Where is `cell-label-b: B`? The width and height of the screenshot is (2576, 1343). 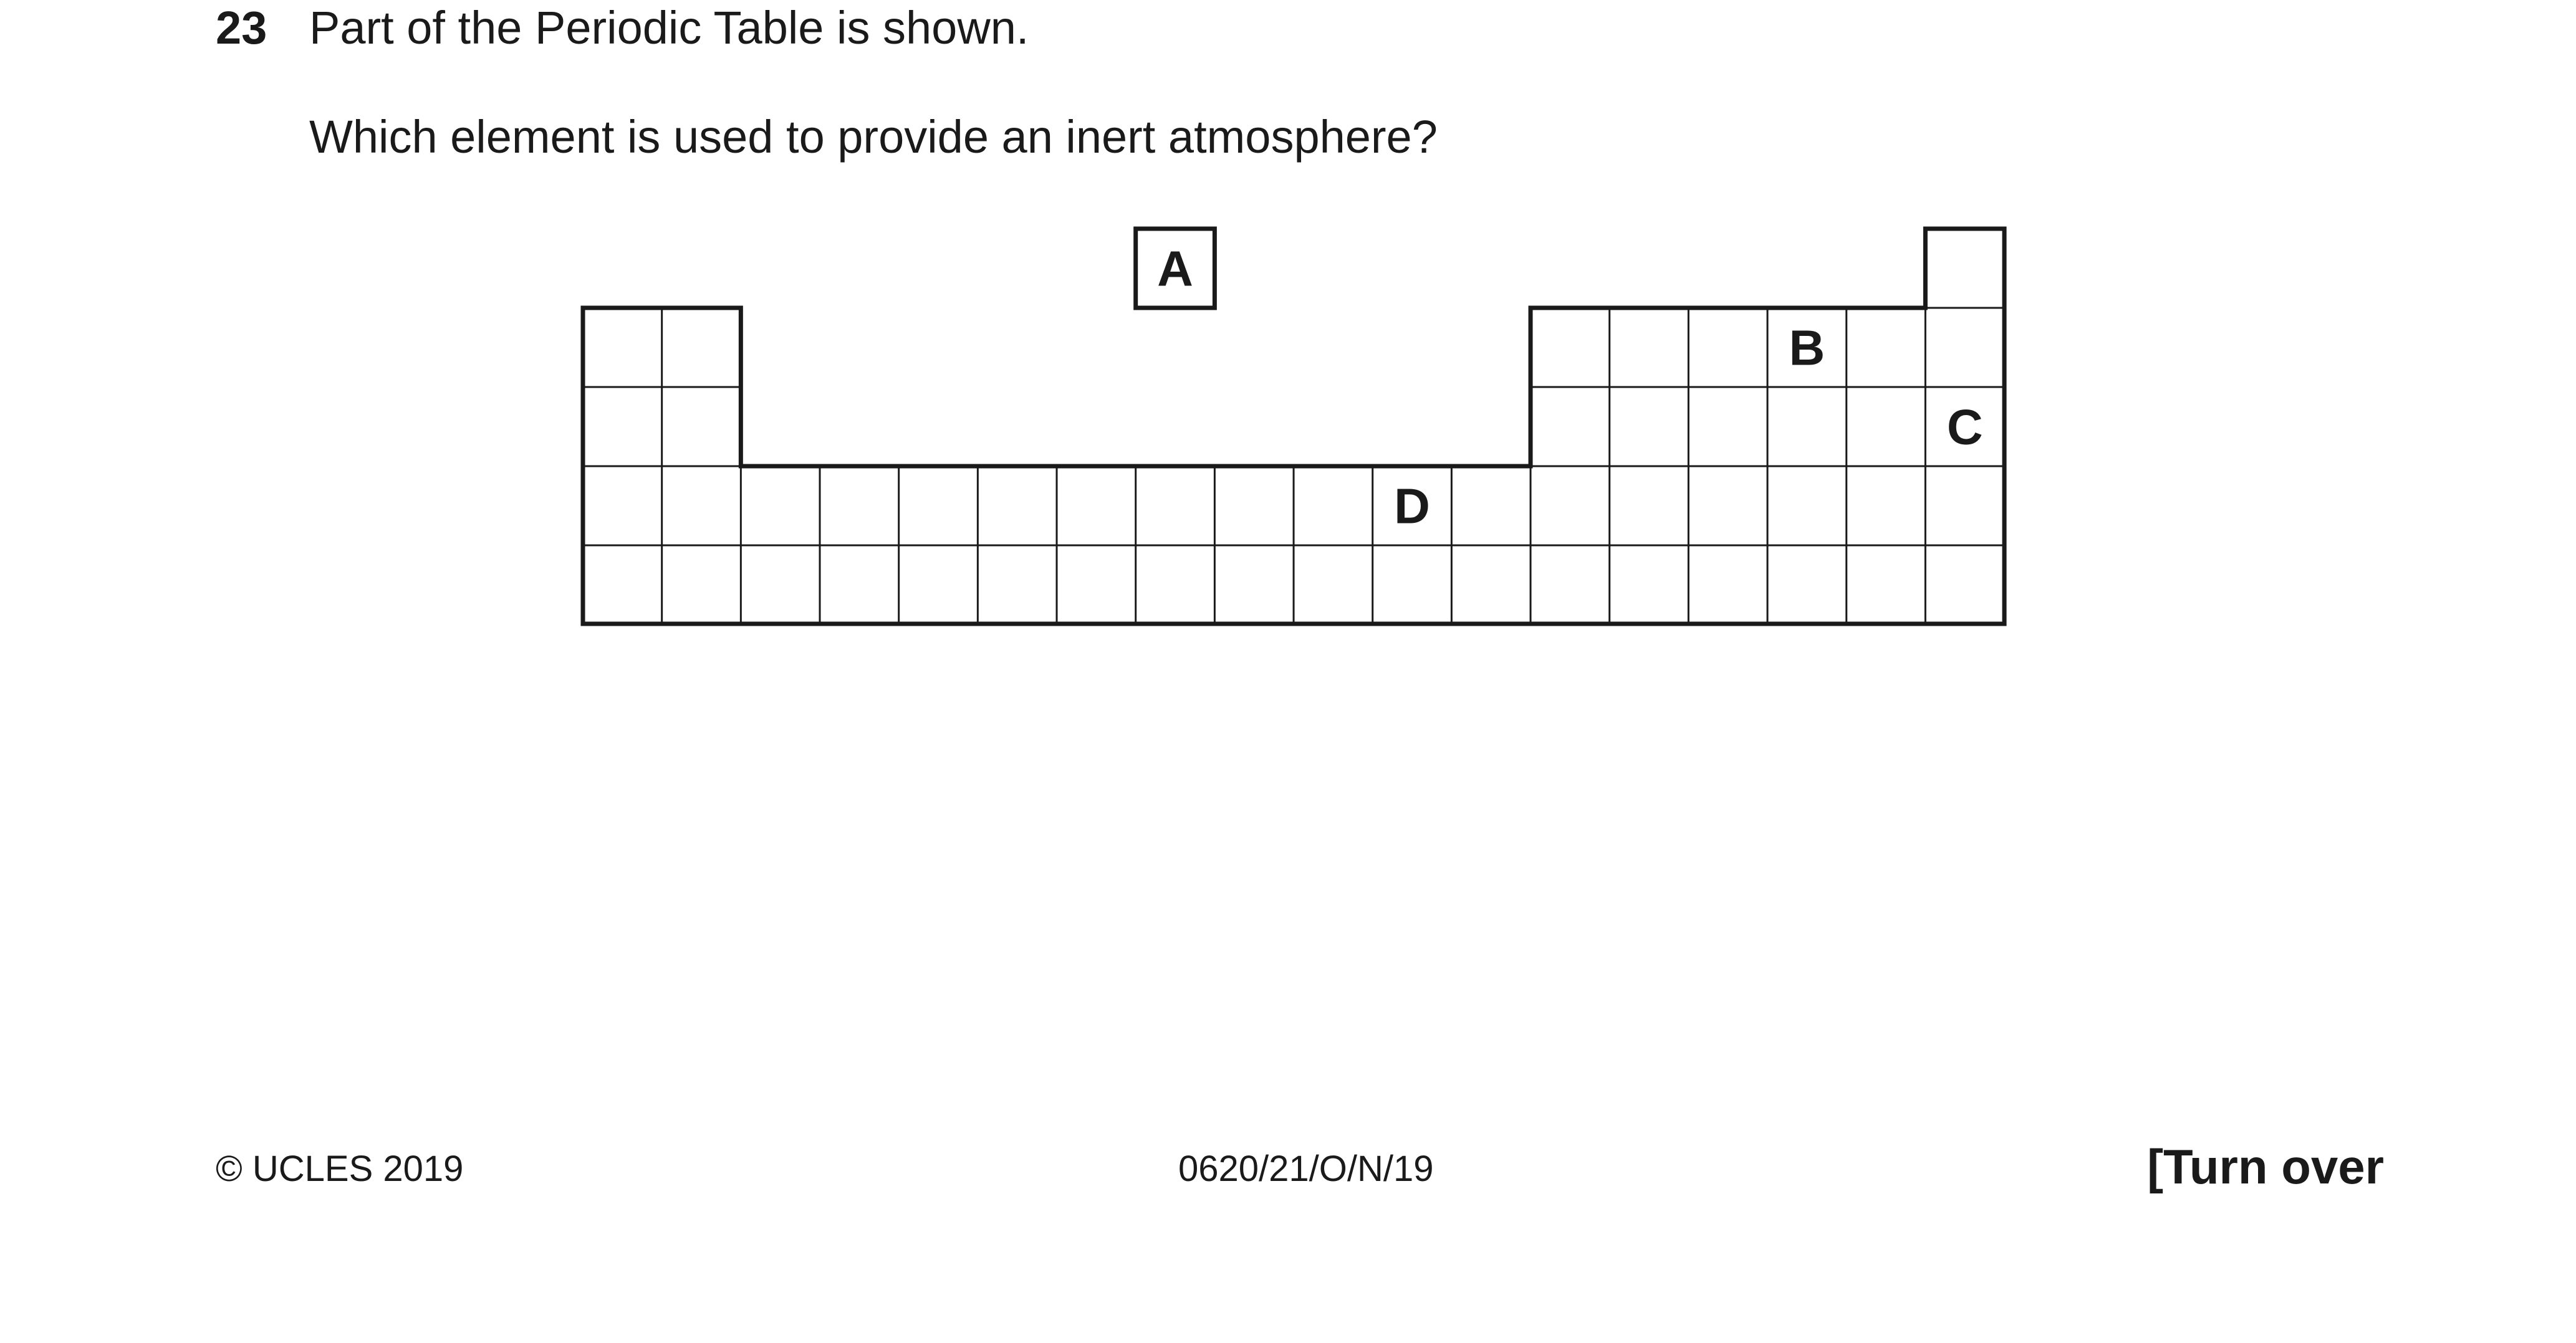
cell-label-b: B is located at coordinates (1807, 348).